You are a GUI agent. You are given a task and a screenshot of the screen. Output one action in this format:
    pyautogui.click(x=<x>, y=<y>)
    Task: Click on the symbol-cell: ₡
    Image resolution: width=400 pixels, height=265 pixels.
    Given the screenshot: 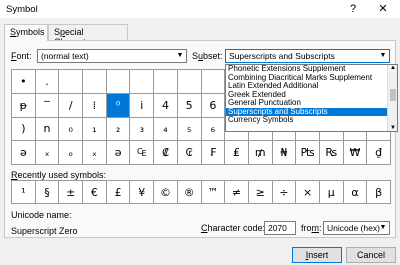 What is the action you would take?
    pyautogui.click(x=166, y=153)
    